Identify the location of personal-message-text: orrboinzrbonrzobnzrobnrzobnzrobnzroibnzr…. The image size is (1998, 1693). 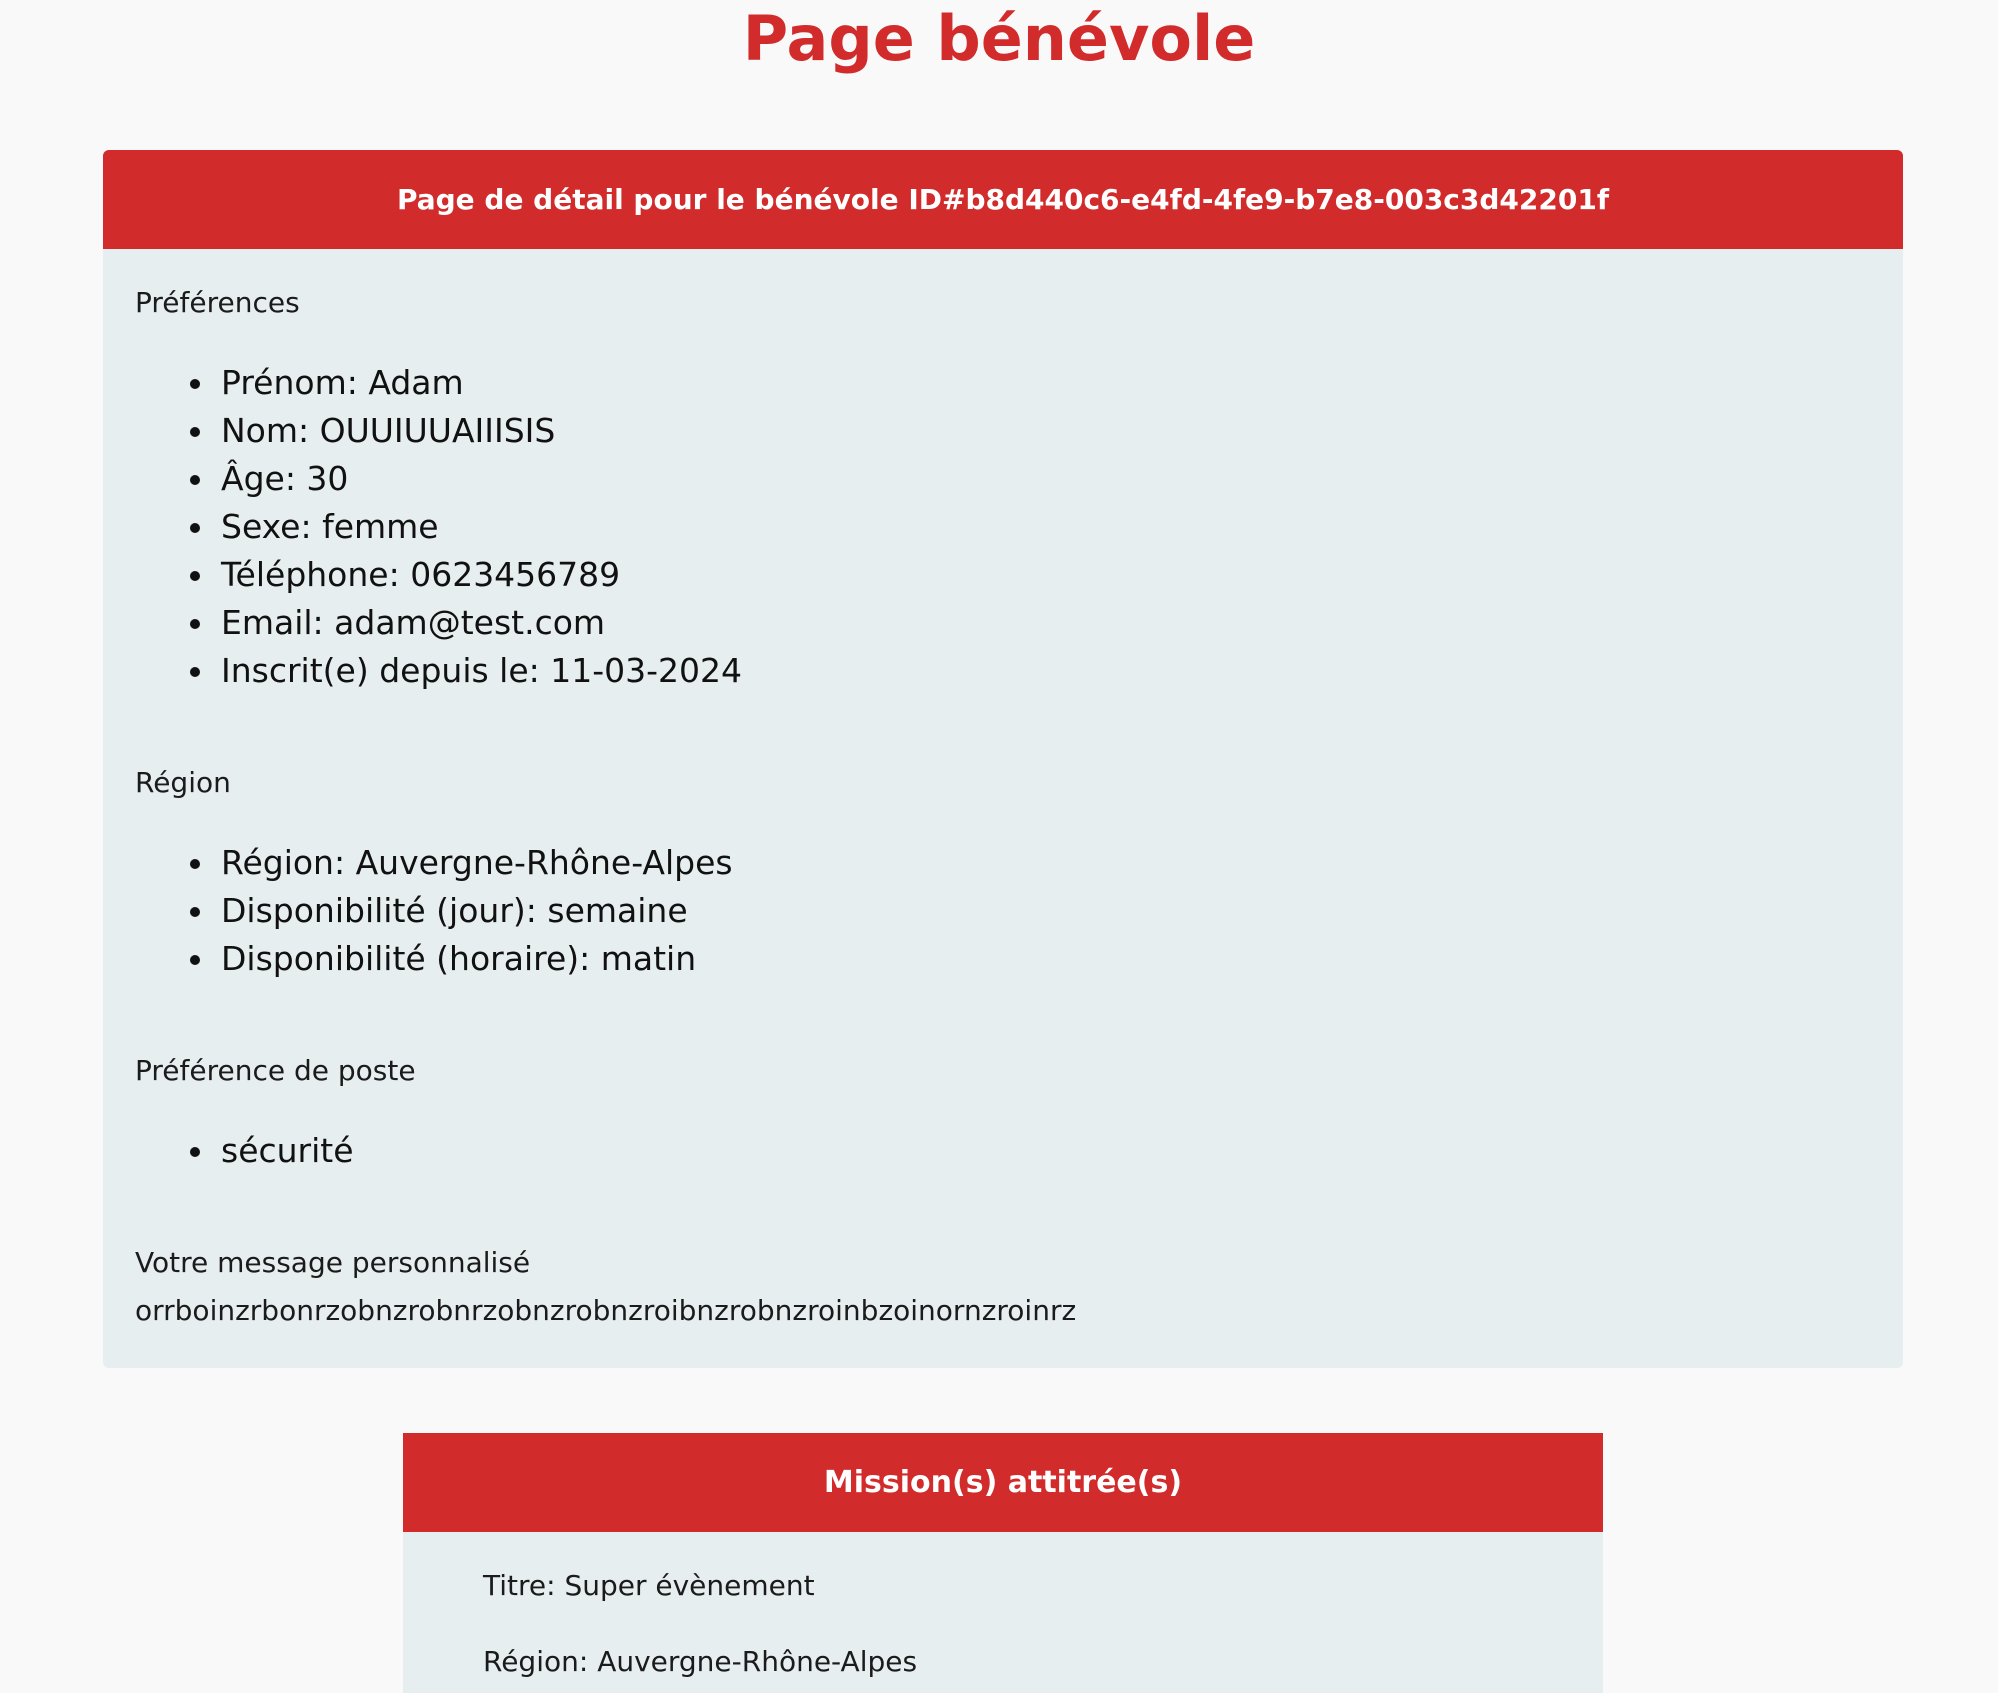
(606, 1310).